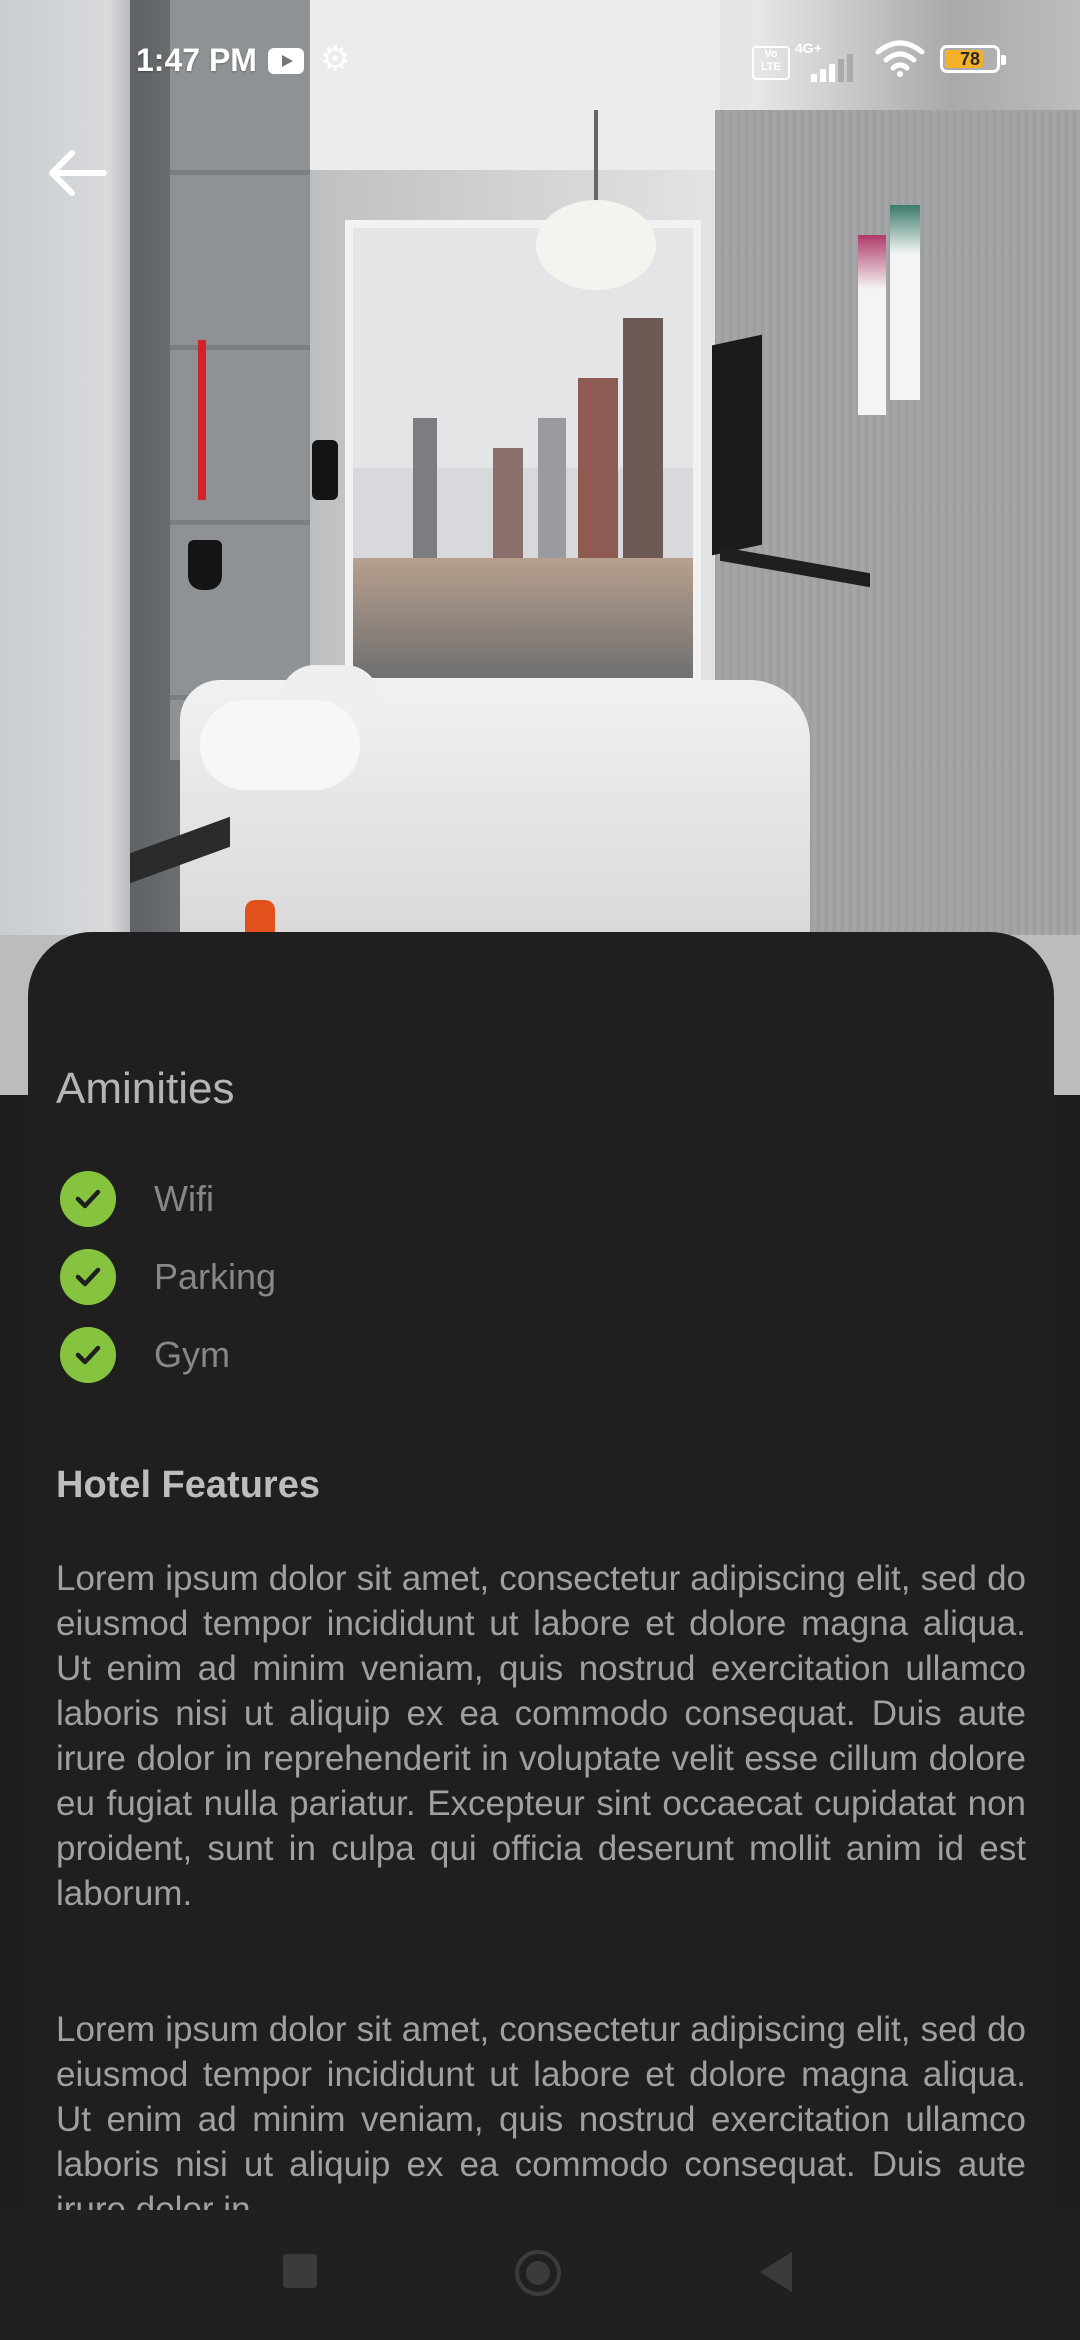 This screenshot has height=2340, width=1080. I want to click on wifi-icon, so click(900, 58).